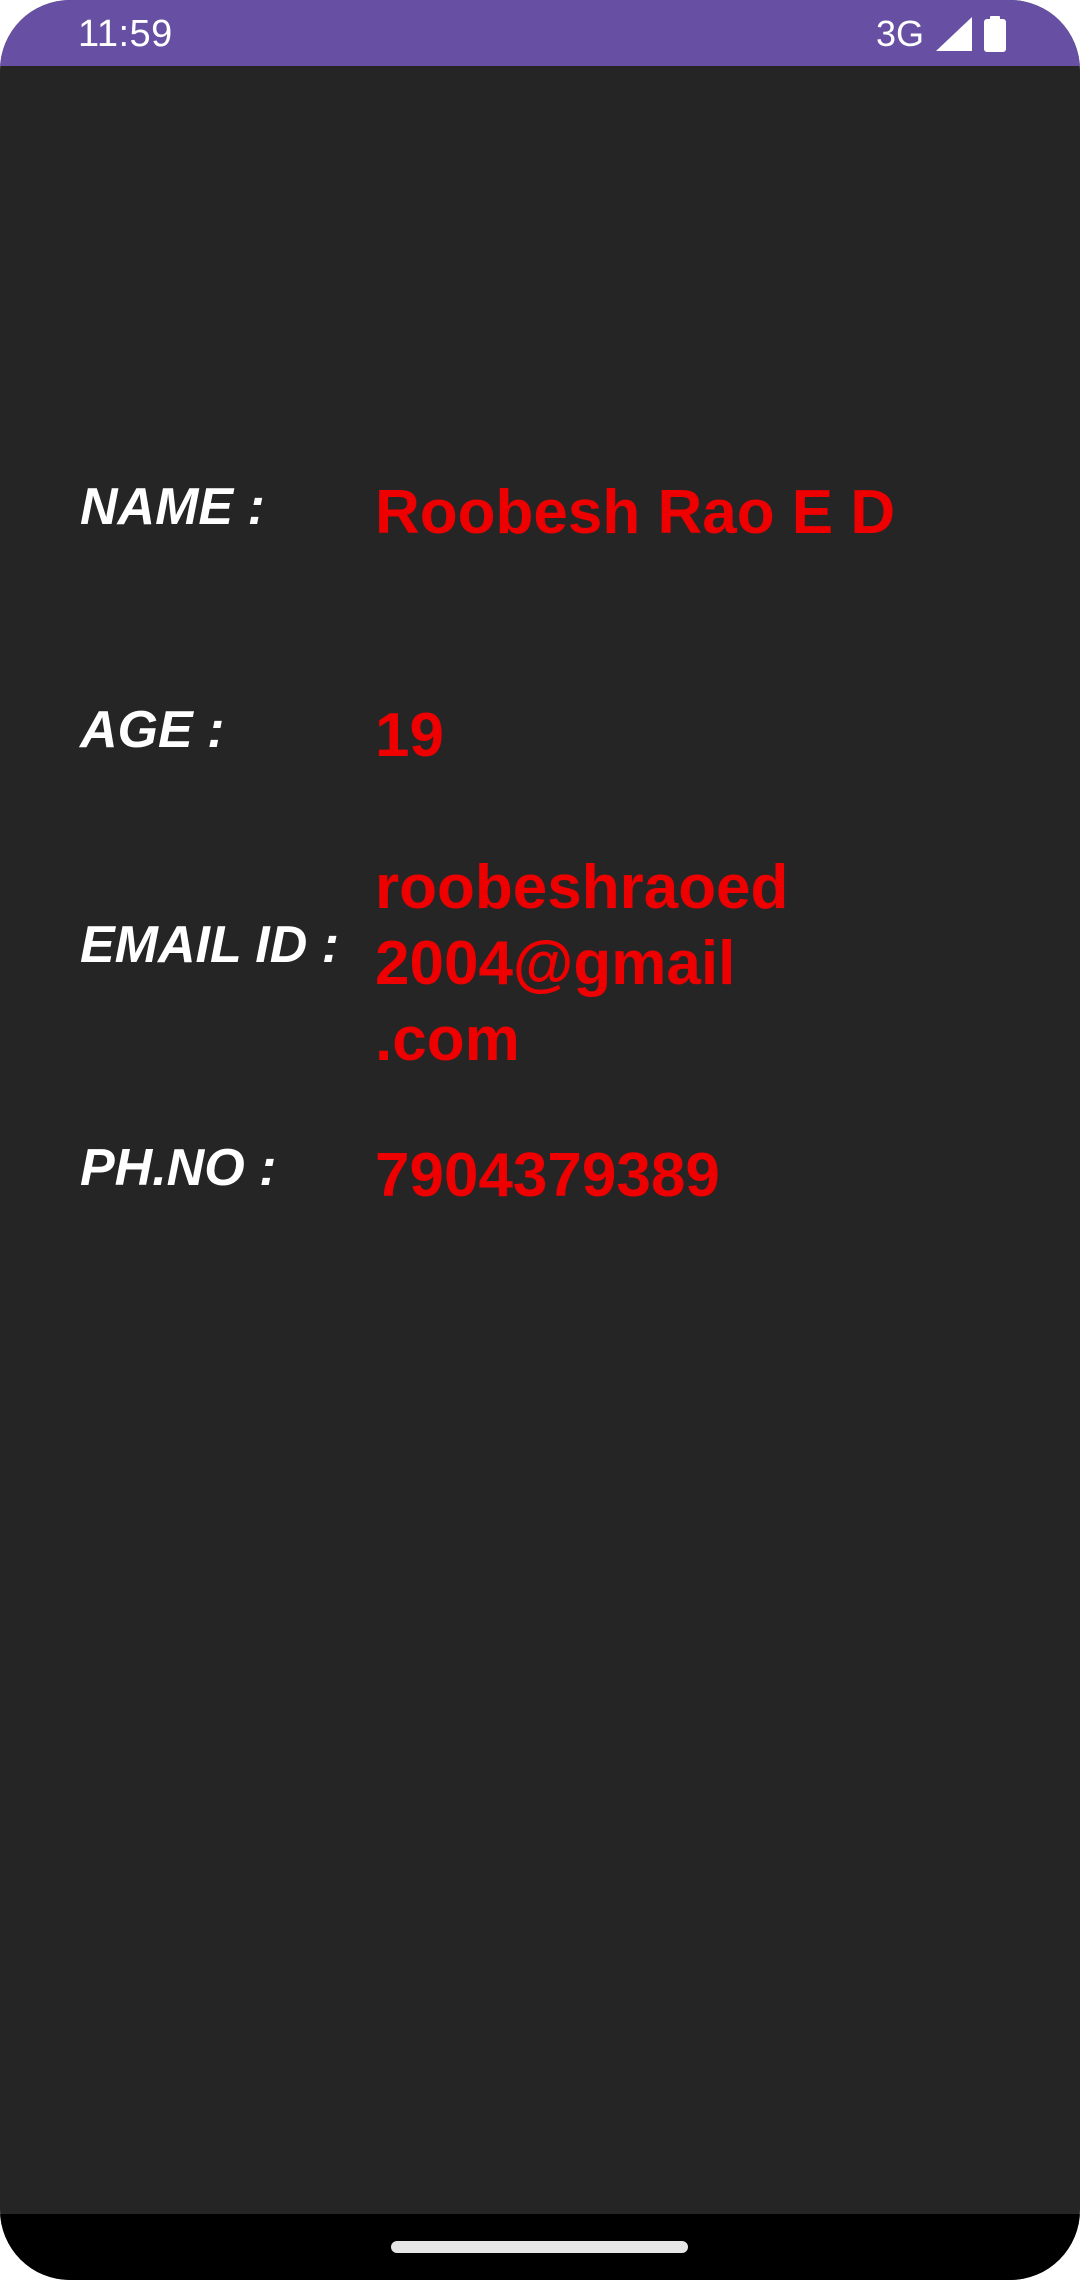 This screenshot has height=2280, width=1080. I want to click on email-value: roobeshraoed 2004@gmail .com, so click(581, 964).